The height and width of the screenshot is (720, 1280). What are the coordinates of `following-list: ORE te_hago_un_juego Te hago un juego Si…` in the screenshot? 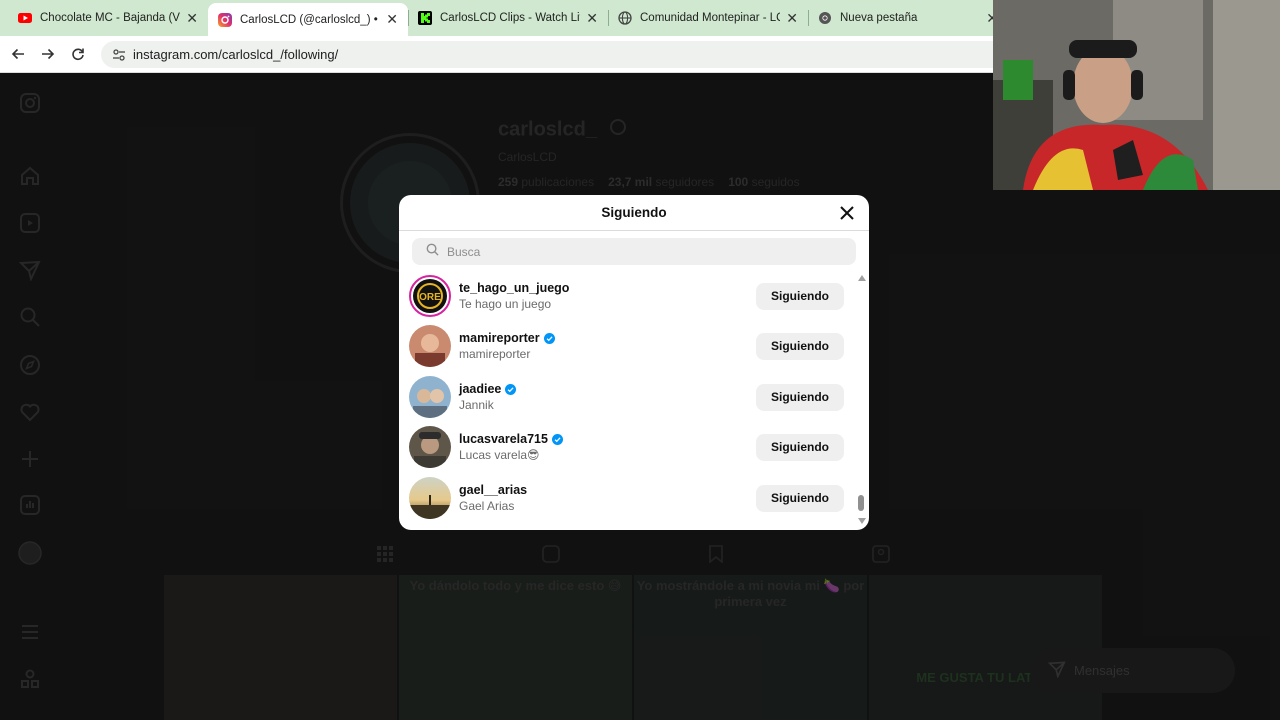 It's located at (634, 401).